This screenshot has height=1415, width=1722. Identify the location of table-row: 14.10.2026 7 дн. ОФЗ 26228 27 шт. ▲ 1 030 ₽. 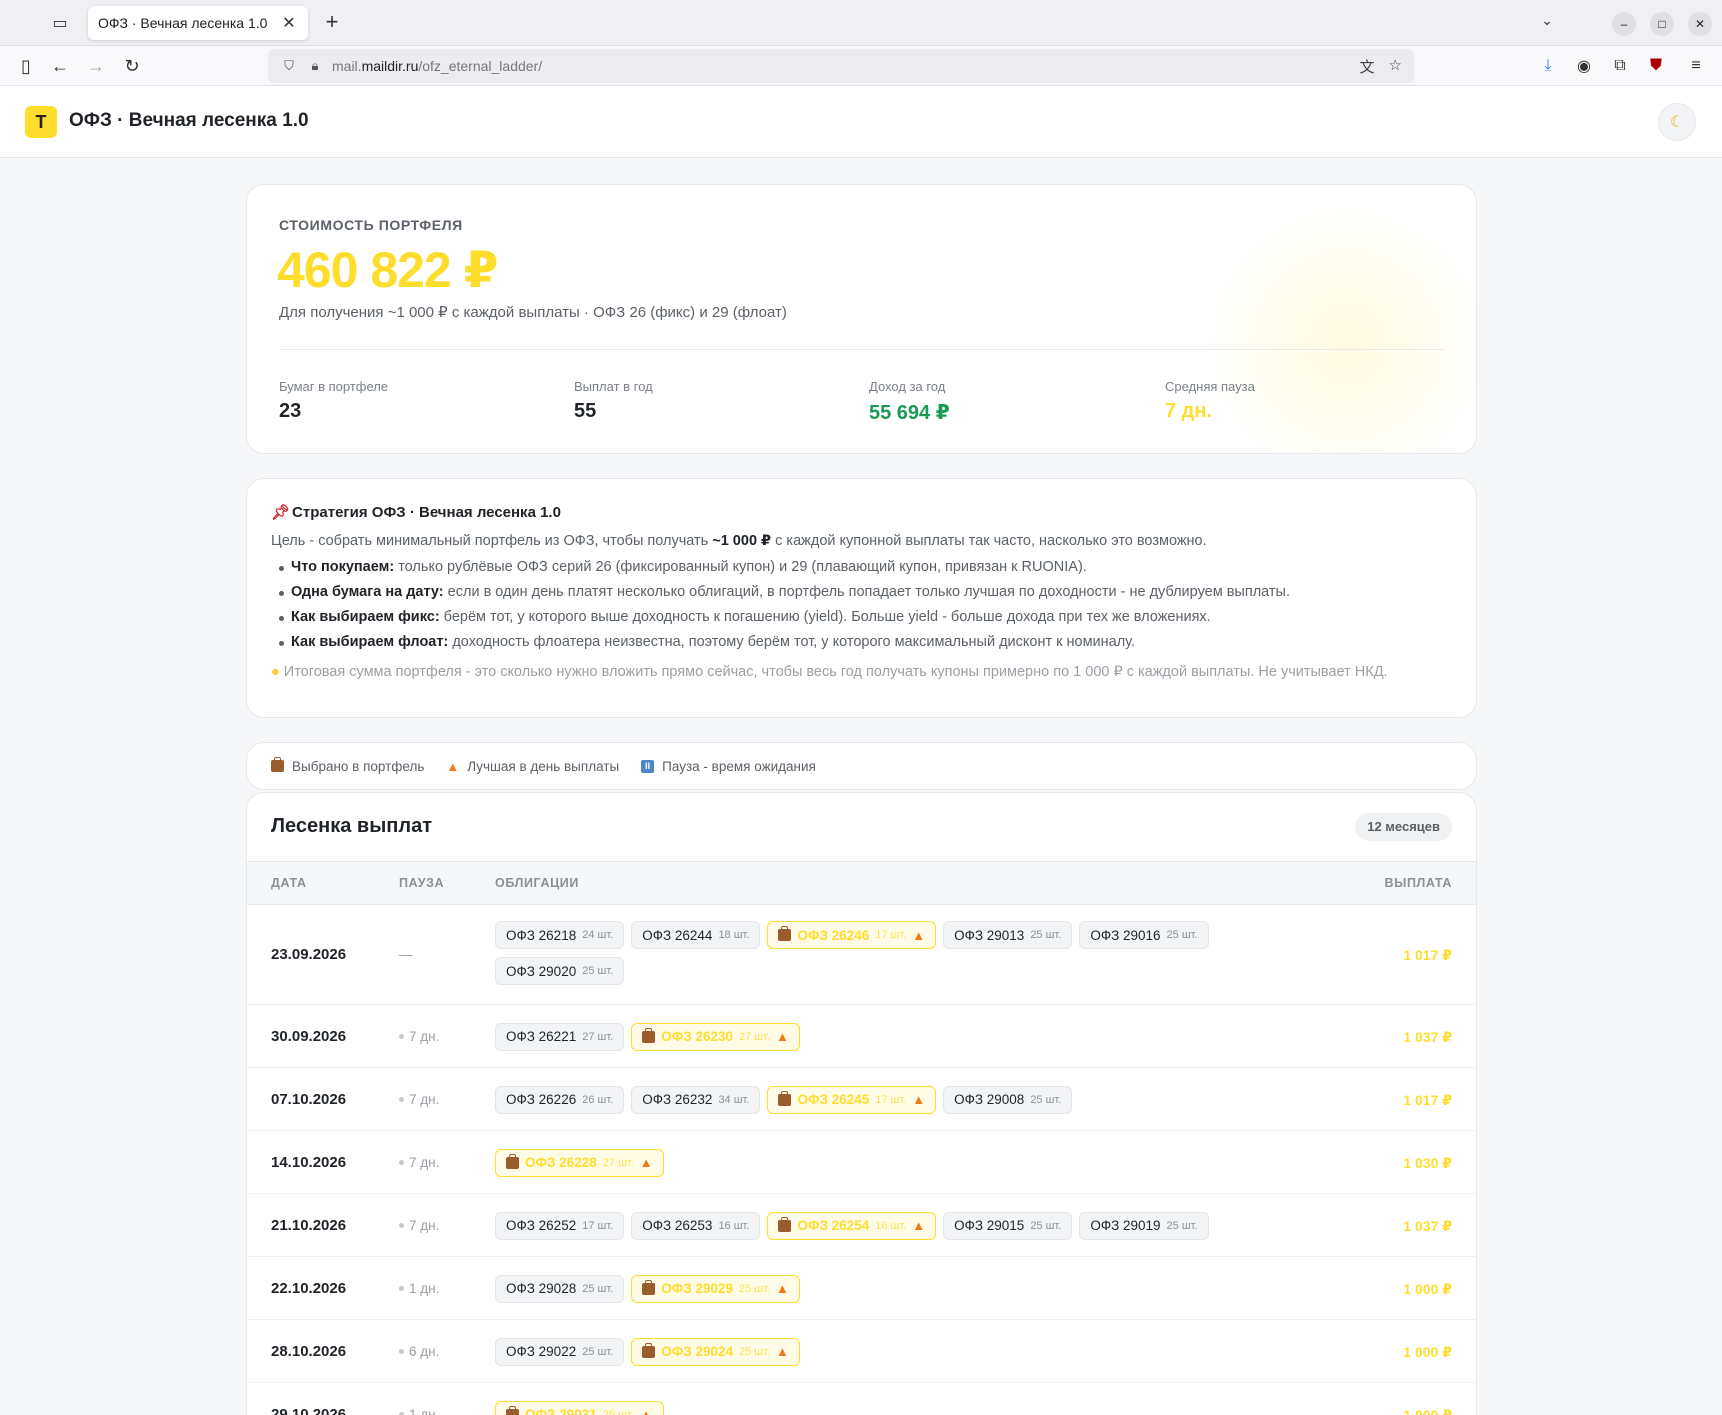
(861, 1162).